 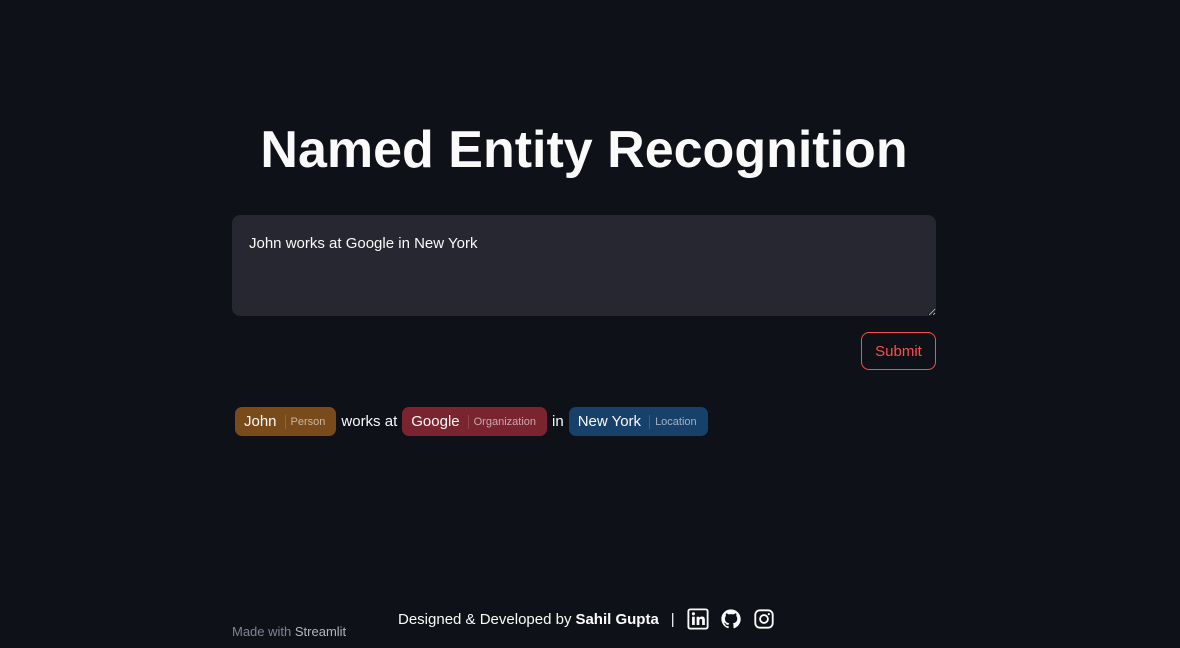 I want to click on submit-button: Submit, so click(x=898, y=351).